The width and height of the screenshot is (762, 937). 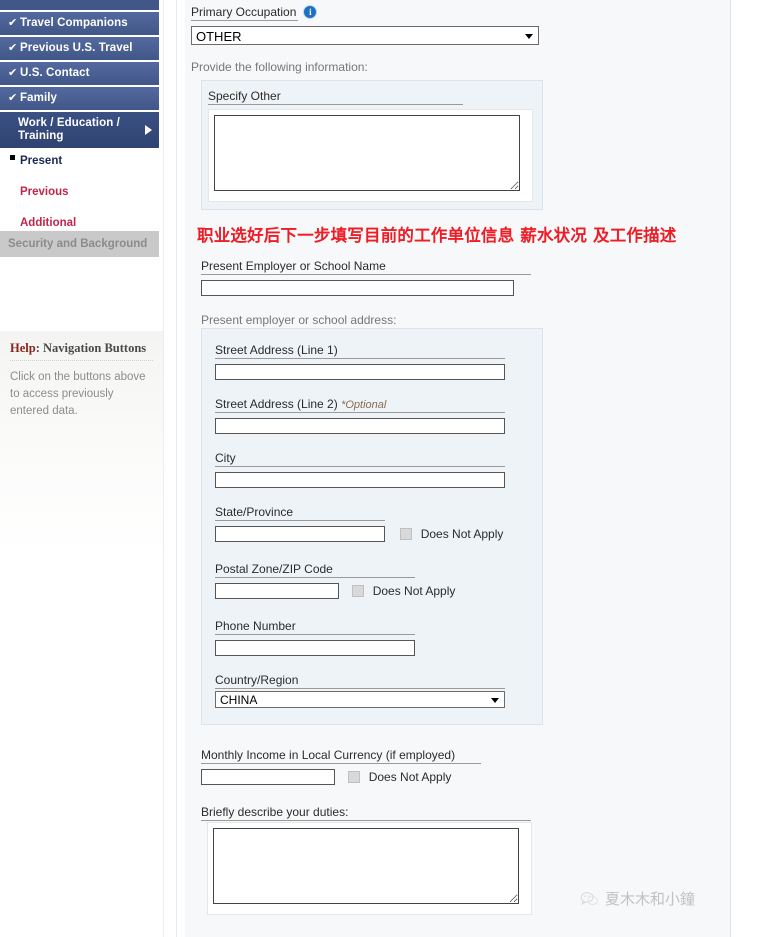 What do you see at coordinates (406, 534) in the screenshot?
I see `state-province-does-not-apply-checkbox` at bounding box center [406, 534].